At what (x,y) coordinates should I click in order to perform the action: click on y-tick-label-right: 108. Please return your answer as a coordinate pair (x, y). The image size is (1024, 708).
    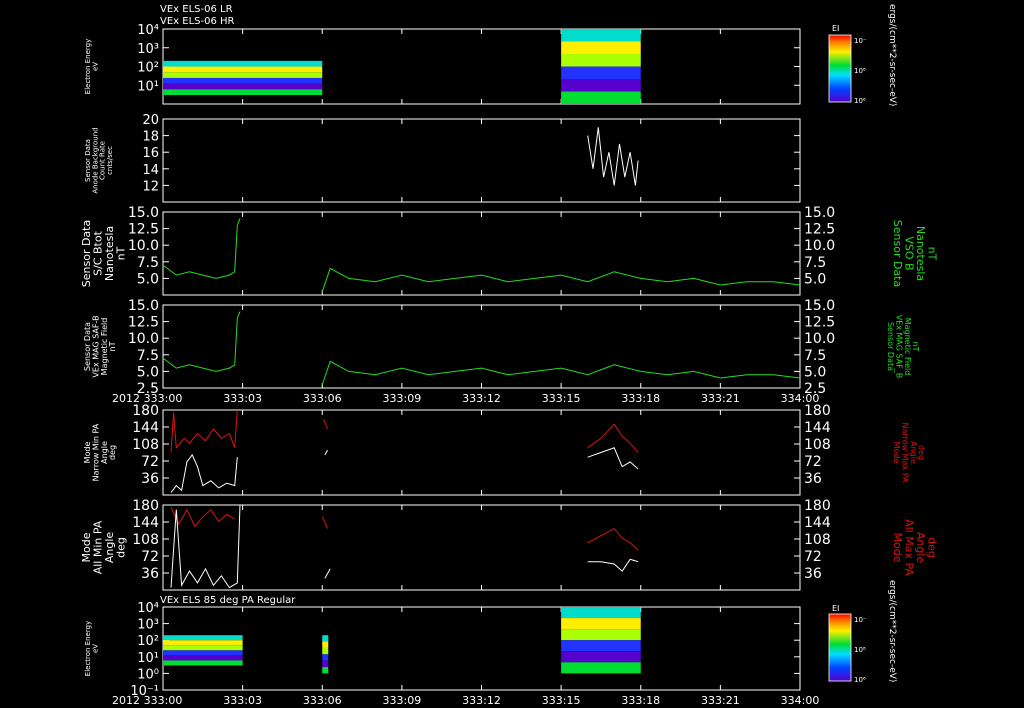
    Looking at the image, I should click on (817, 540).